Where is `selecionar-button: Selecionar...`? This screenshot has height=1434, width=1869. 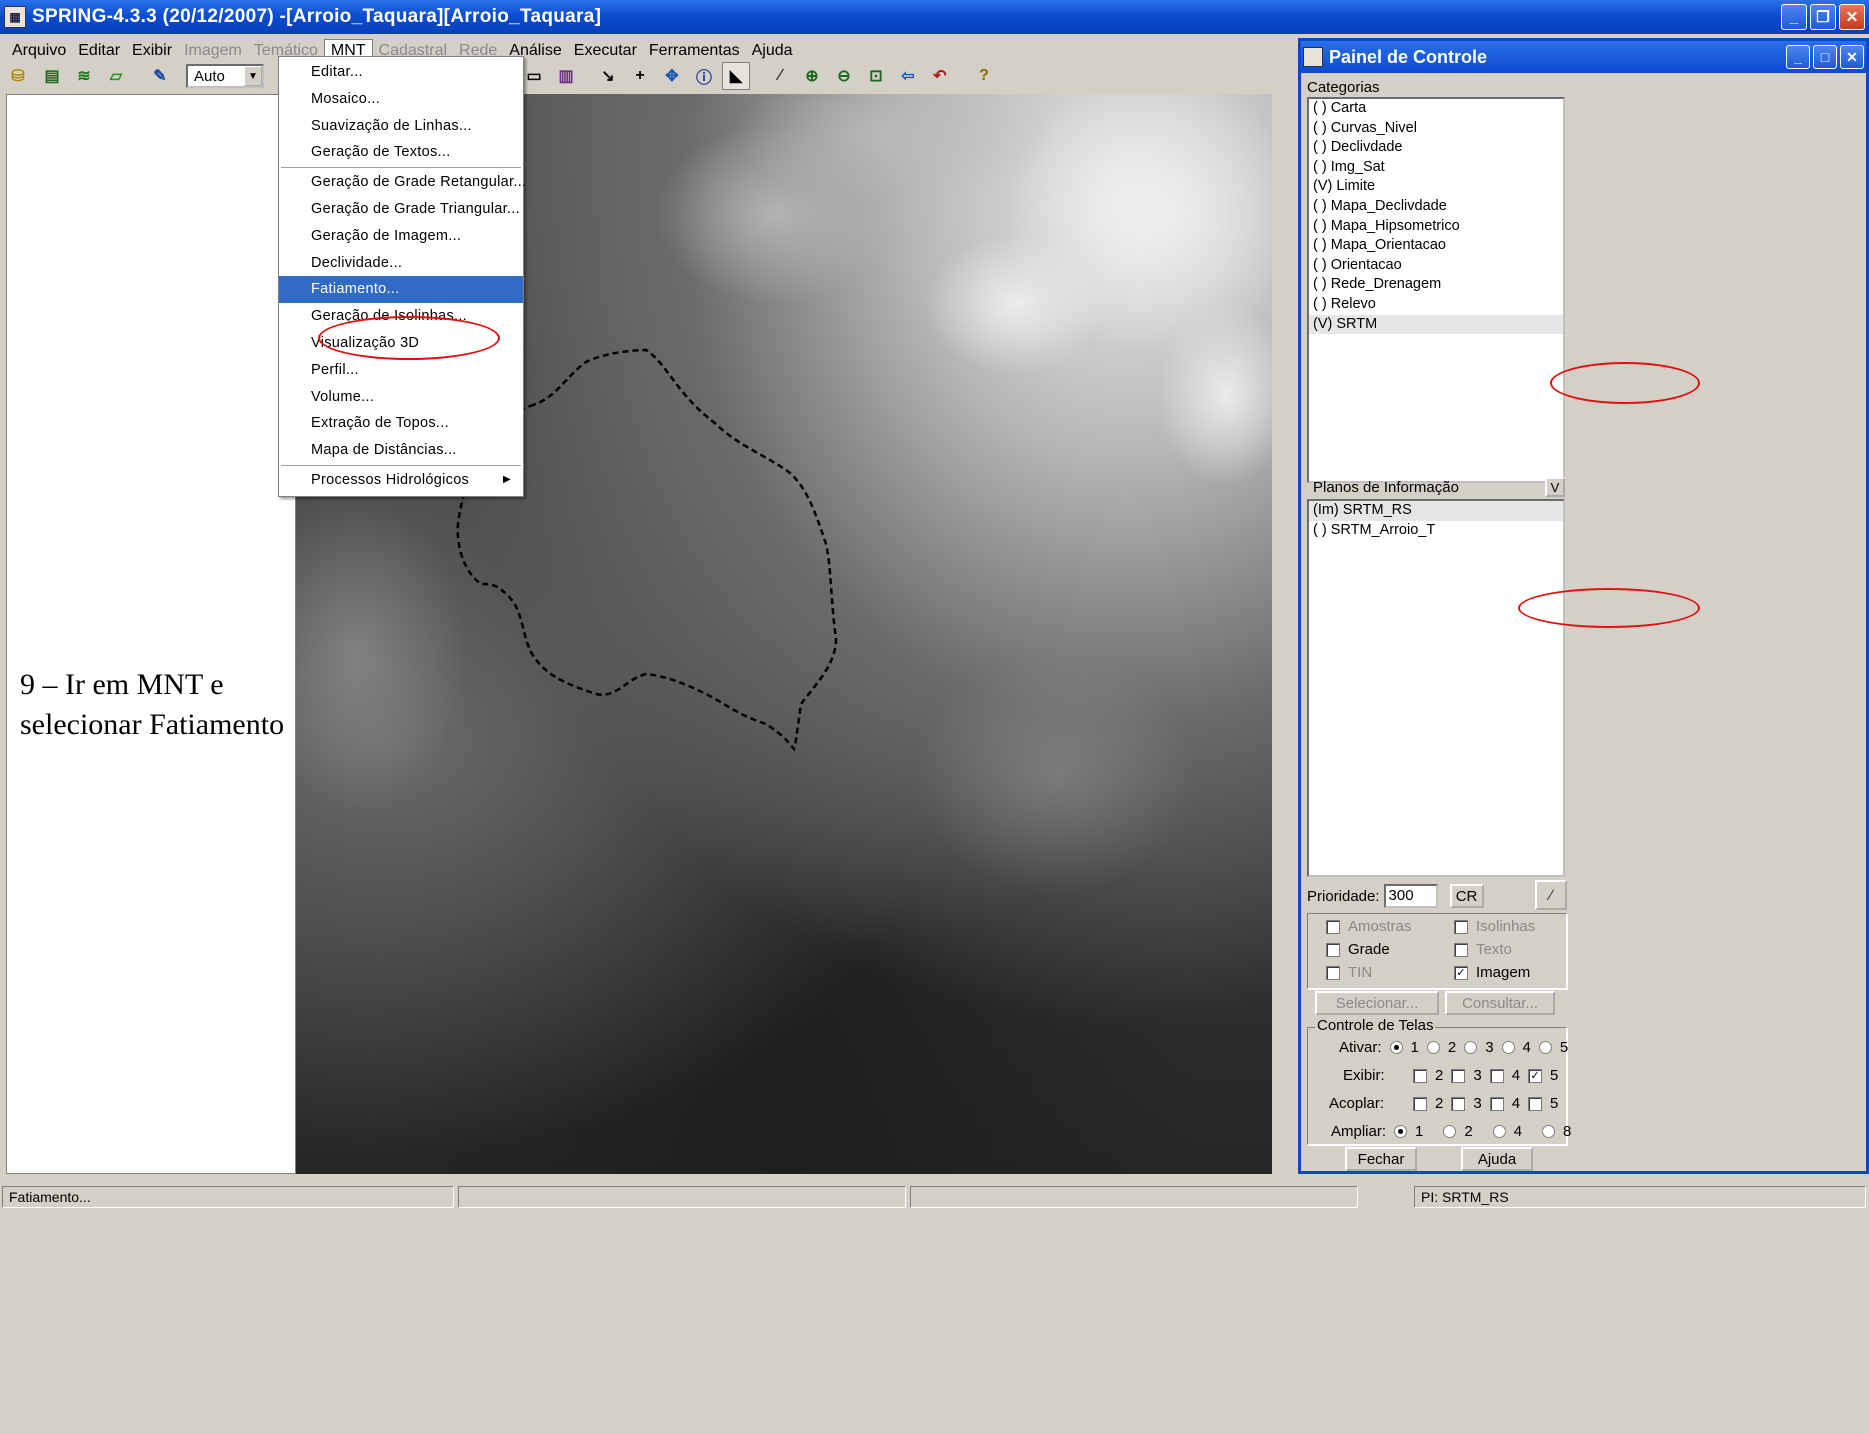 selecionar-button: Selecionar... is located at coordinates (1377, 1003).